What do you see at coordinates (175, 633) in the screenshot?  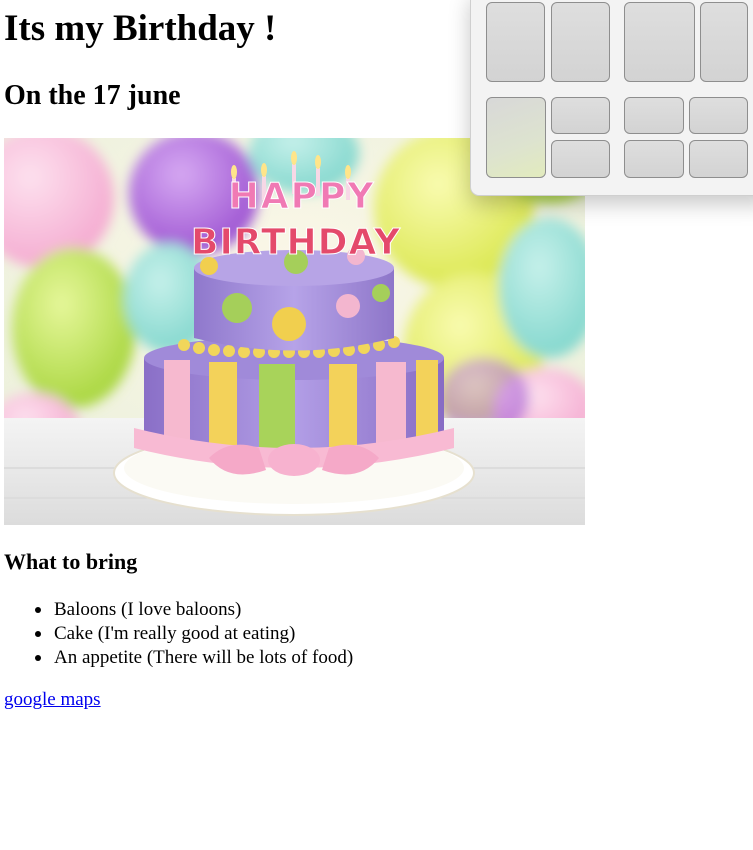 I see `list-item-text: Cake (I'm really good at eating)` at bounding box center [175, 633].